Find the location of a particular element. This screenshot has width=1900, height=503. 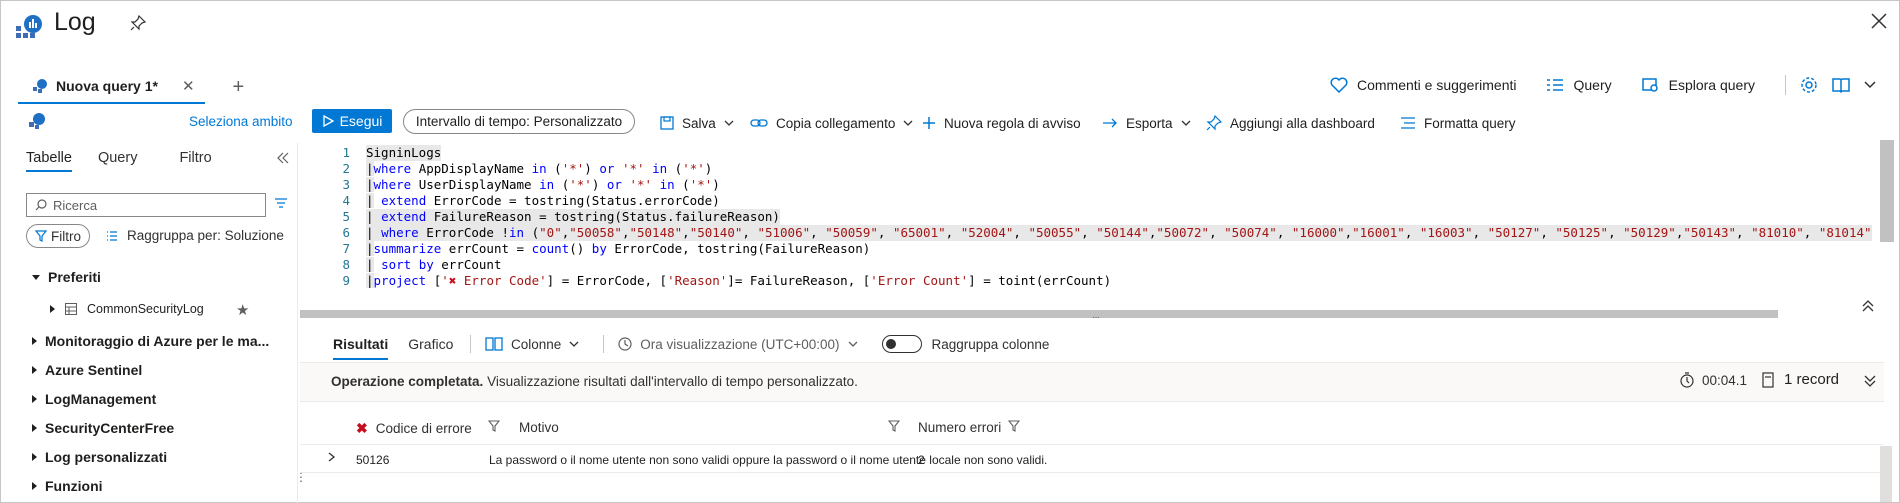

expand-row-icon is located at coordinates (332, 457).